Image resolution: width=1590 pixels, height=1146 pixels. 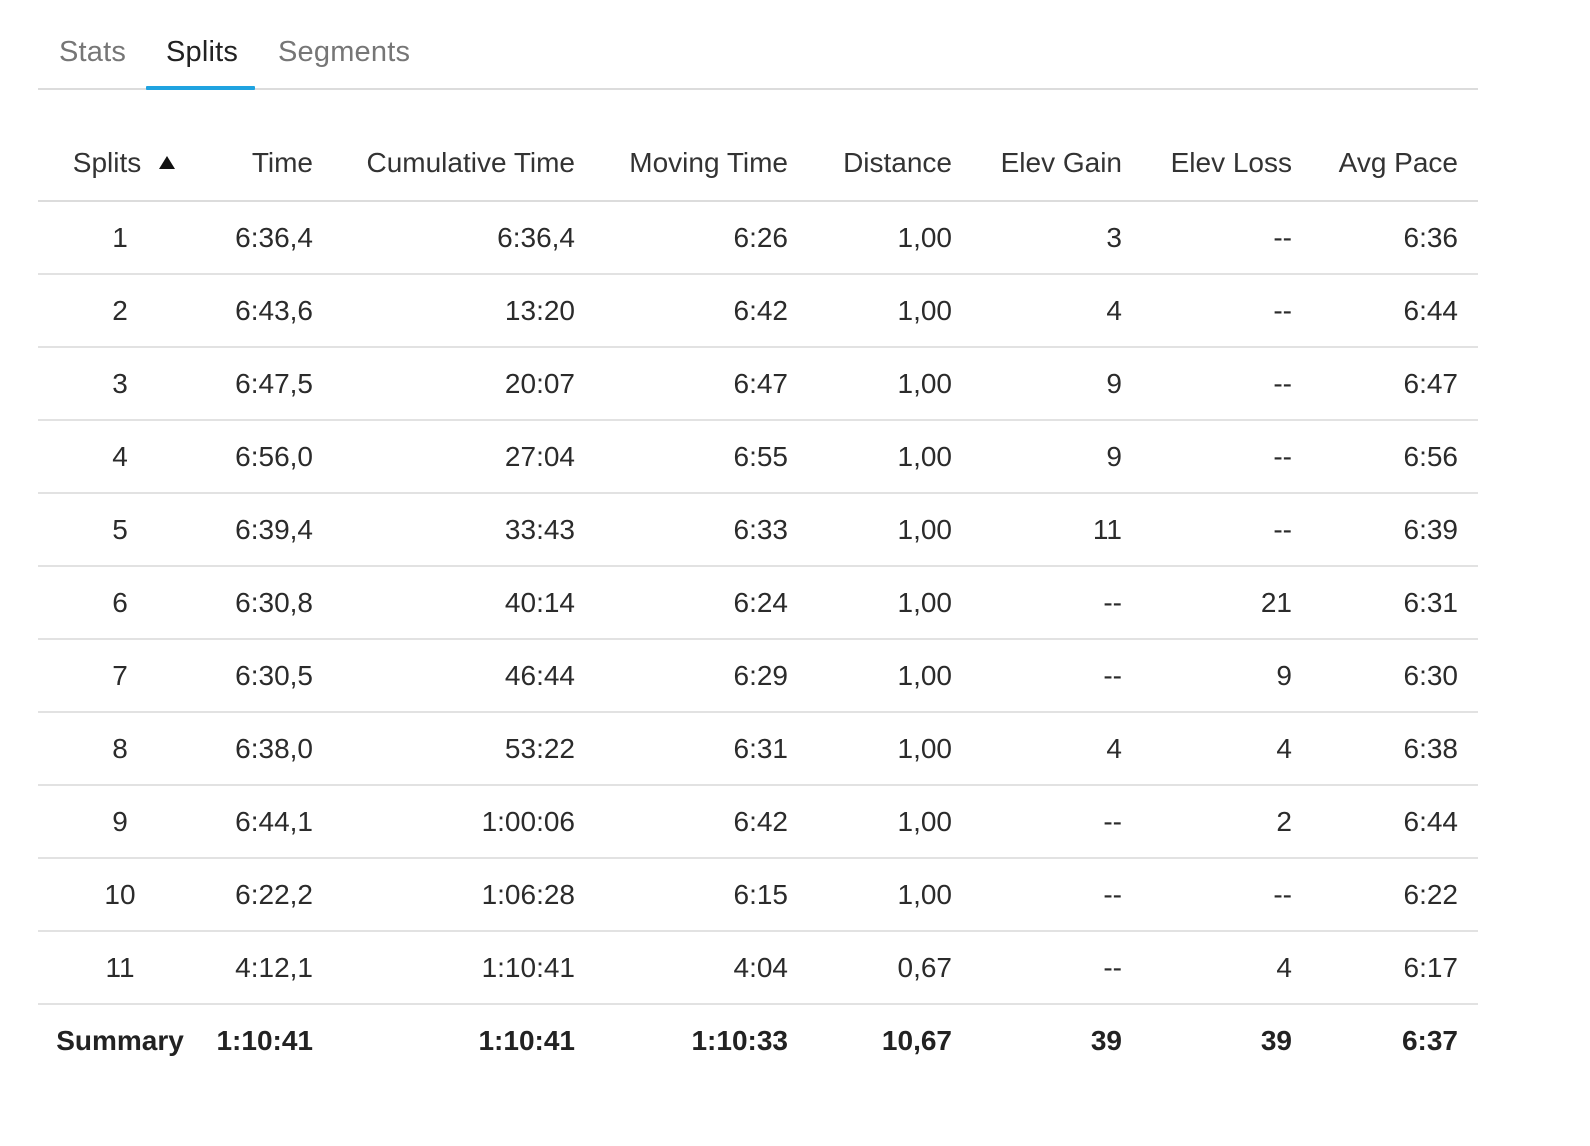 I want to click on sort-ascending-icon, so click(x=167, y=162).